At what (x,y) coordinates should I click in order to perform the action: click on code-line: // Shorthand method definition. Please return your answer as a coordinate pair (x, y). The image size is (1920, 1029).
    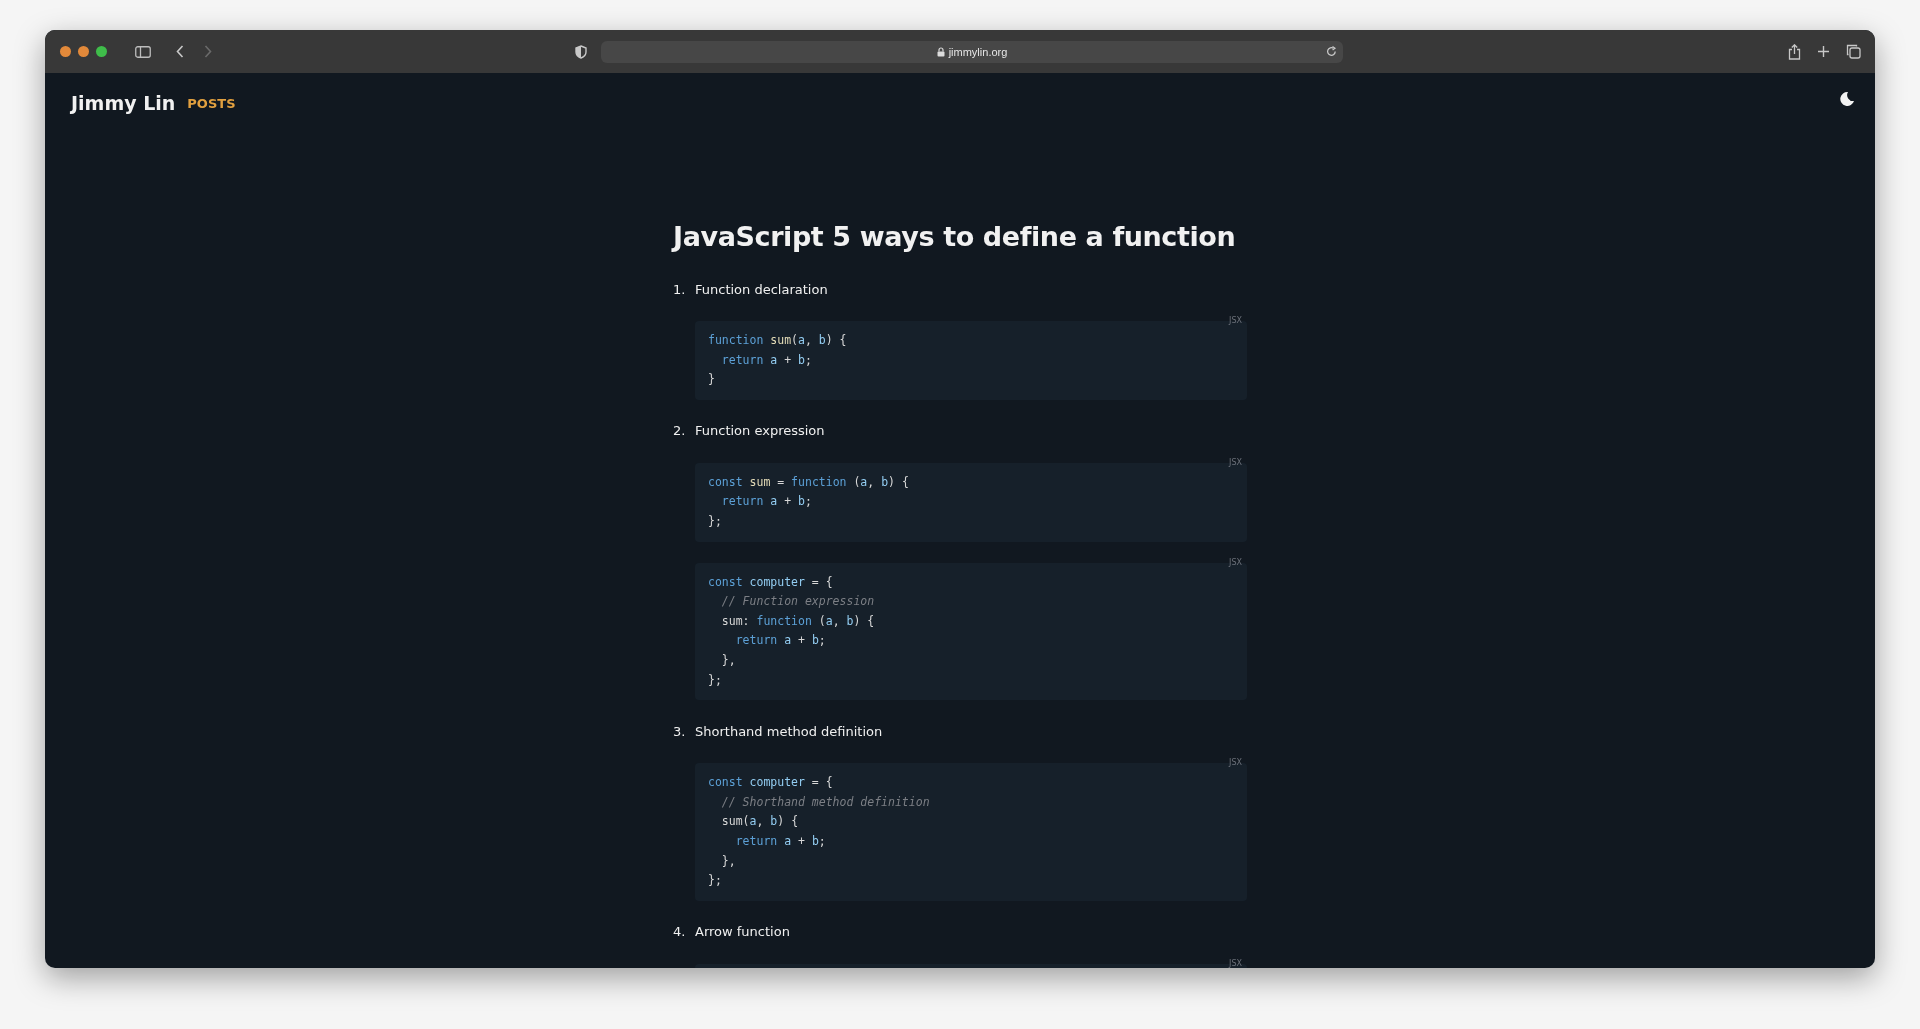
    Looking at the image, I should click on (825, 802).